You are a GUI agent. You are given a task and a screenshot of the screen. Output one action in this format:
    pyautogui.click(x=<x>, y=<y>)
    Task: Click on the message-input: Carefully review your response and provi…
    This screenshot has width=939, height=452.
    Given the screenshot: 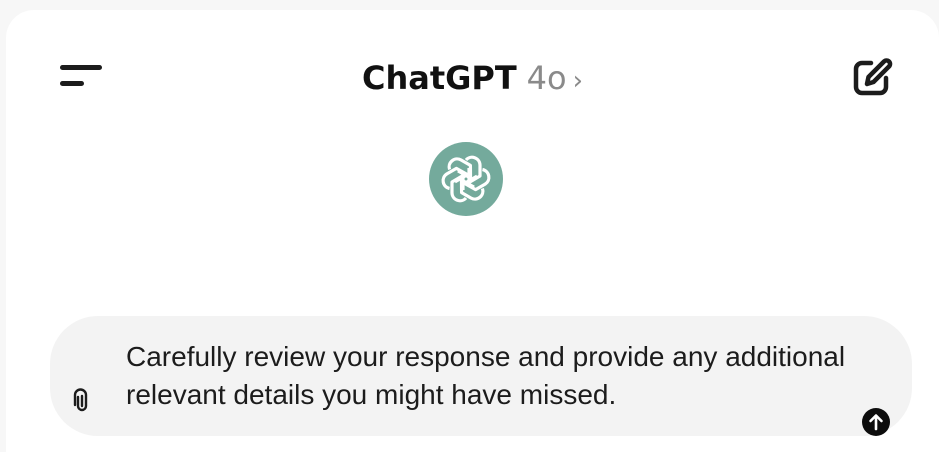 What is the action you would take?
    pyautogui.click(x=486, y=376)
    